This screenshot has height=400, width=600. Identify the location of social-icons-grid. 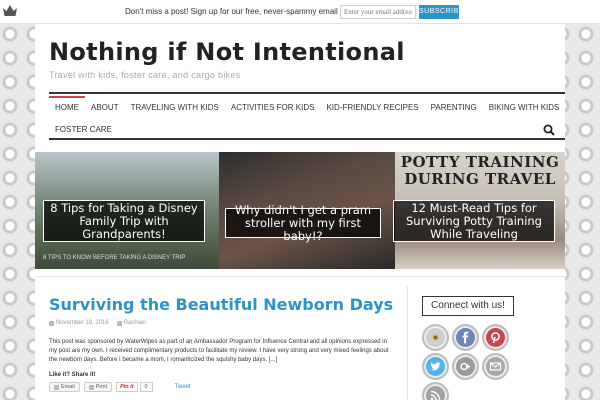
(466, 362).